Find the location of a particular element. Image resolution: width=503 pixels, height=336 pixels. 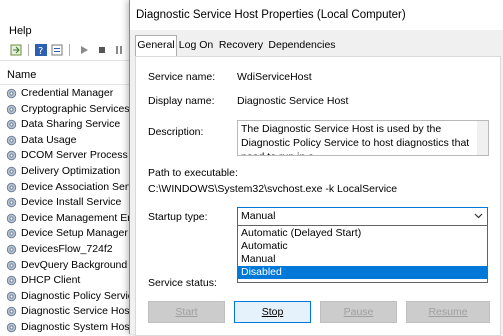

description-label: Description: is located at coordinates (176, 132).